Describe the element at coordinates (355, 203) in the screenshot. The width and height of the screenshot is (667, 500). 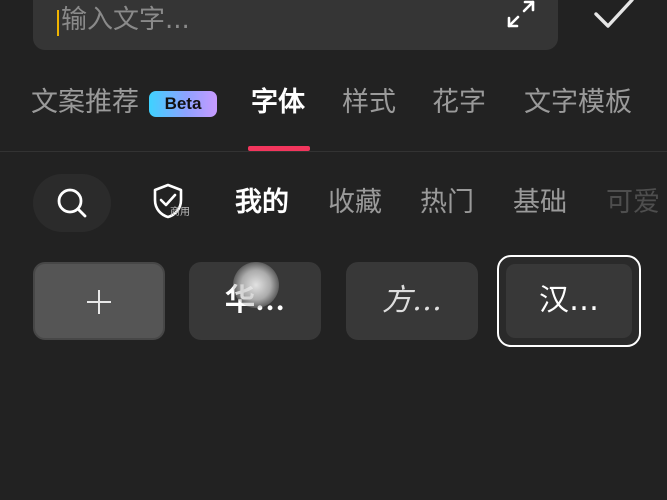
I see `subtab-favorites: 收藏` at that location.